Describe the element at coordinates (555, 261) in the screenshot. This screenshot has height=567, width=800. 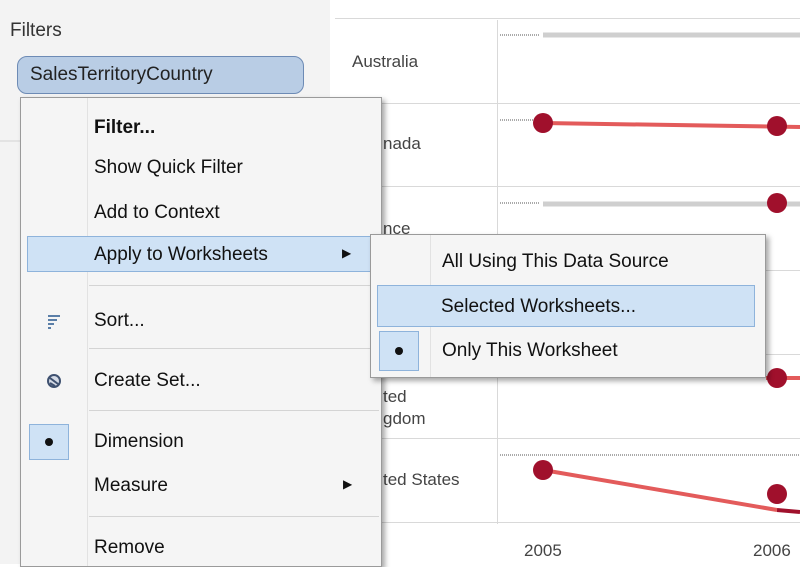
I see `submenu-item-label: All Using This Data Source` at that location.